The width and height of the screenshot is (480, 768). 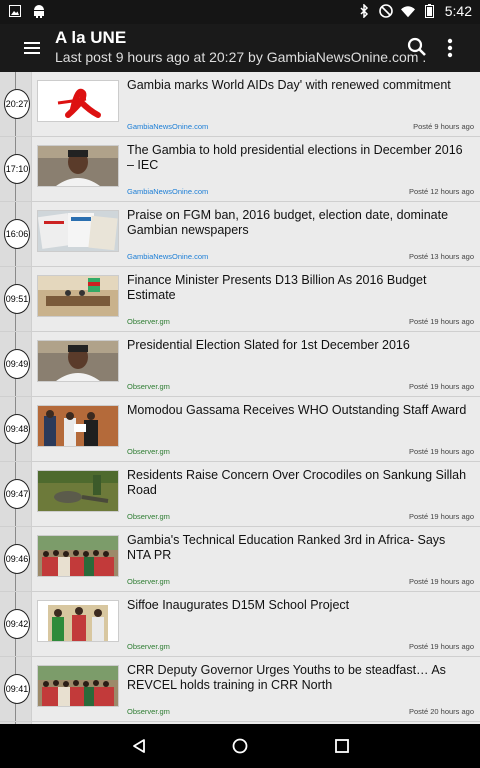 I want to click on red-ribbon-image, so click(x=78, y=101).